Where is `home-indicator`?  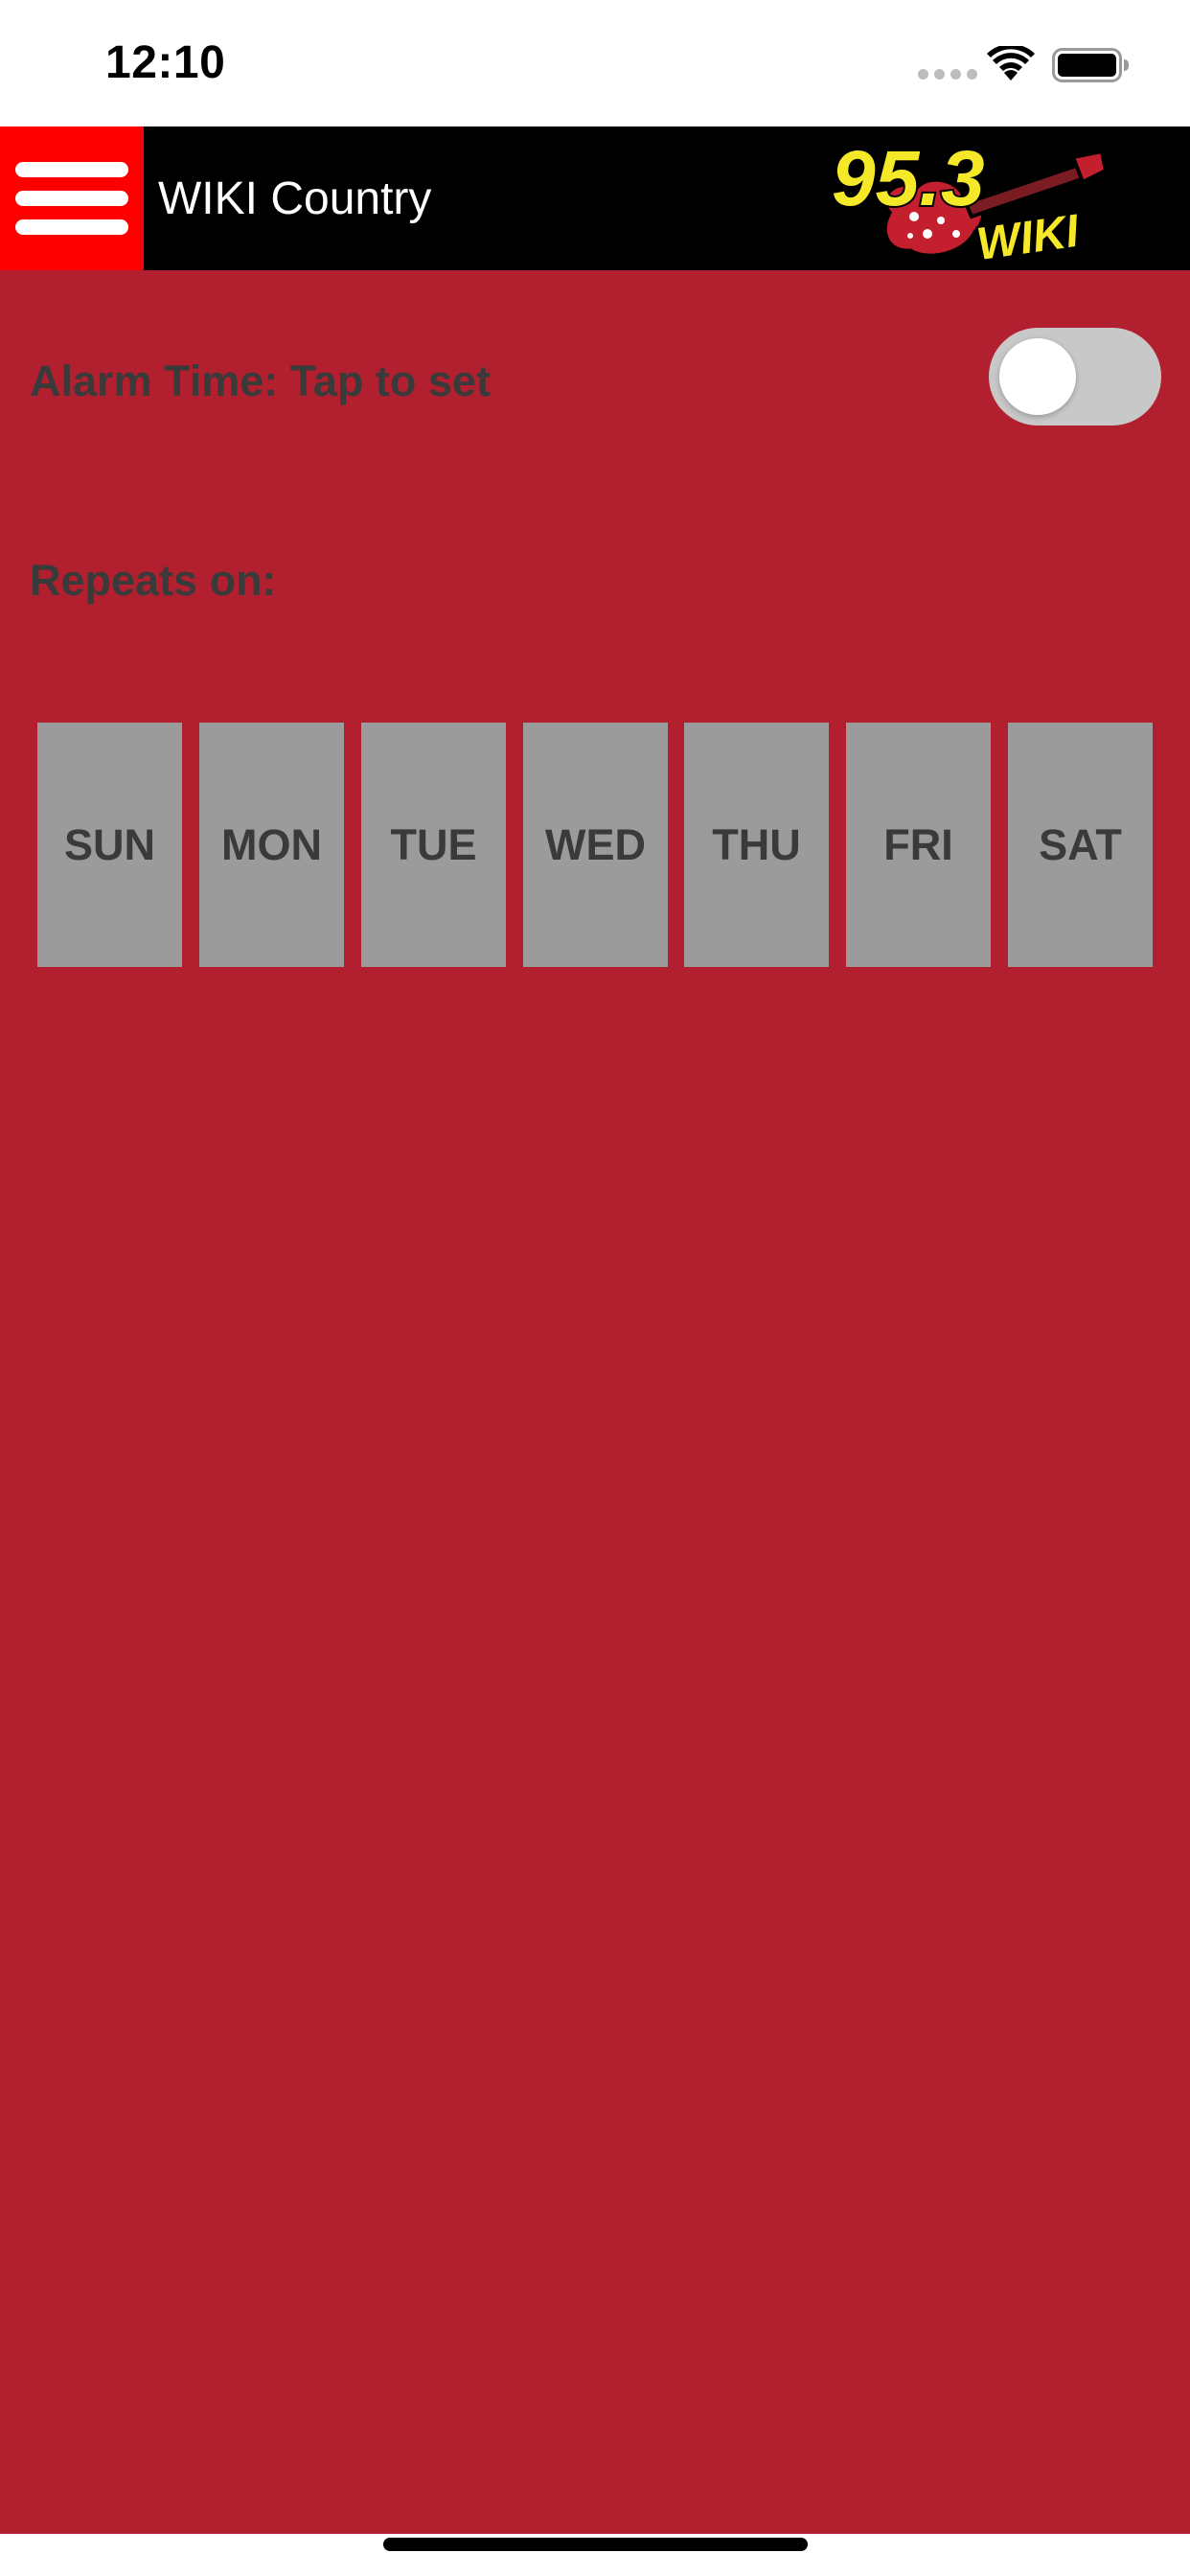
home-indicator is located at coordinates (595, 2544).